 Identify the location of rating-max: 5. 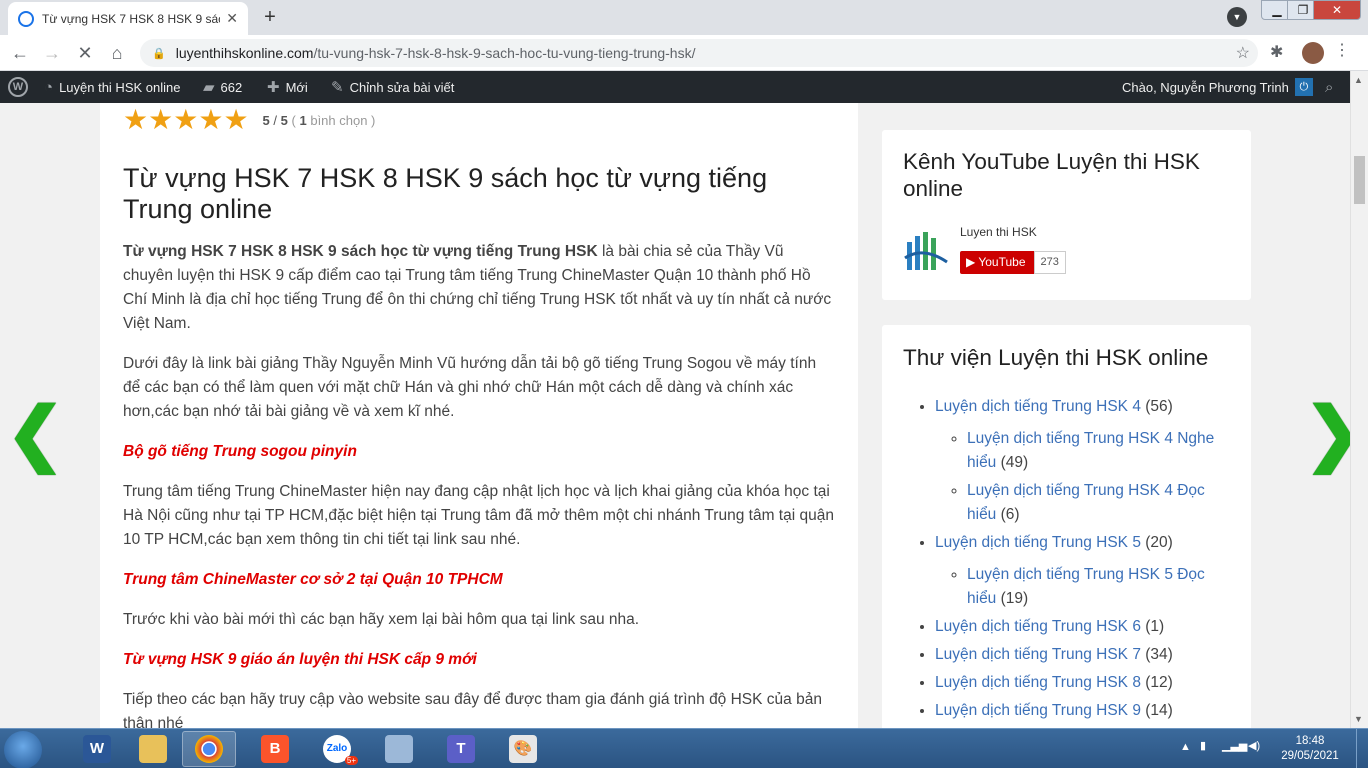
(284, 120).